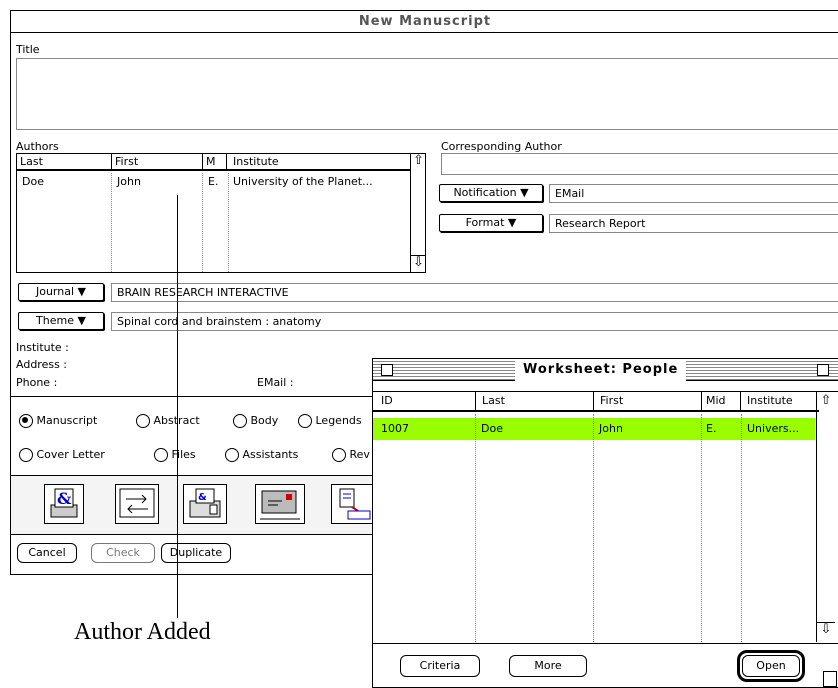 This screenshot has width=838, height=688. Describe the element at coordinates (338, 420) in the screenshot. I see `radio-label: Legends` at that location.